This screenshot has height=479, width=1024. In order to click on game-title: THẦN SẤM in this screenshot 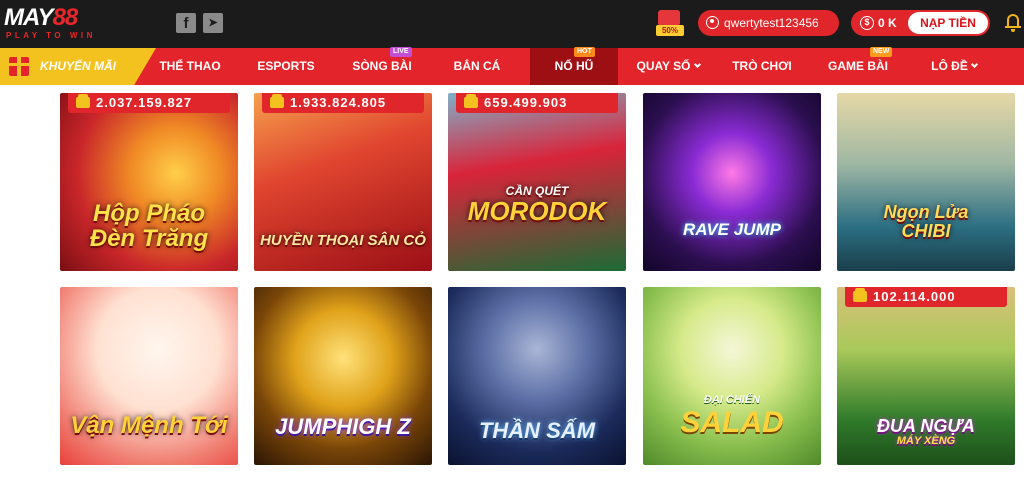, I will do `click(537, 430)`.